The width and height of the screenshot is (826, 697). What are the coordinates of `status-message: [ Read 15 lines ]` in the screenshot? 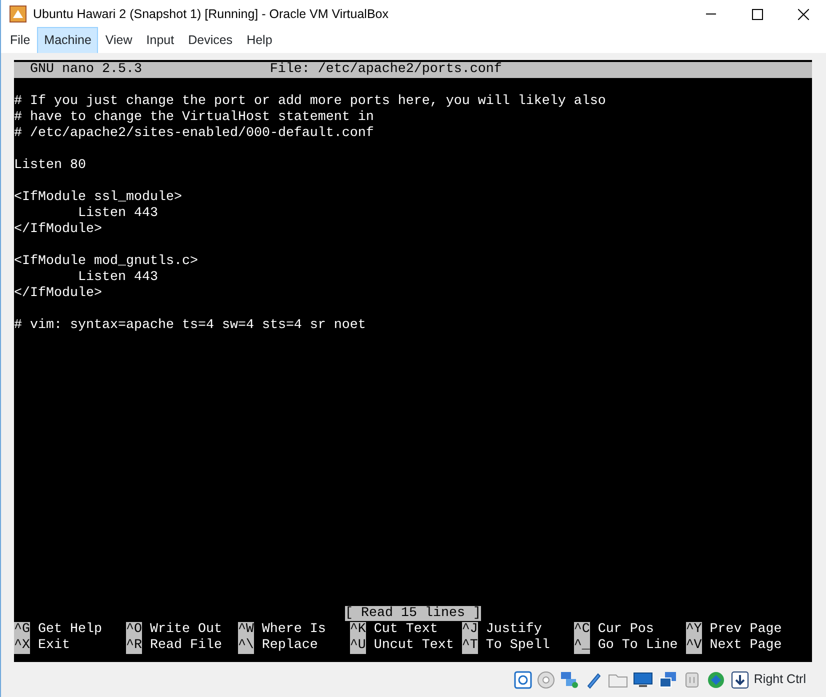 It's located at (413, 613).